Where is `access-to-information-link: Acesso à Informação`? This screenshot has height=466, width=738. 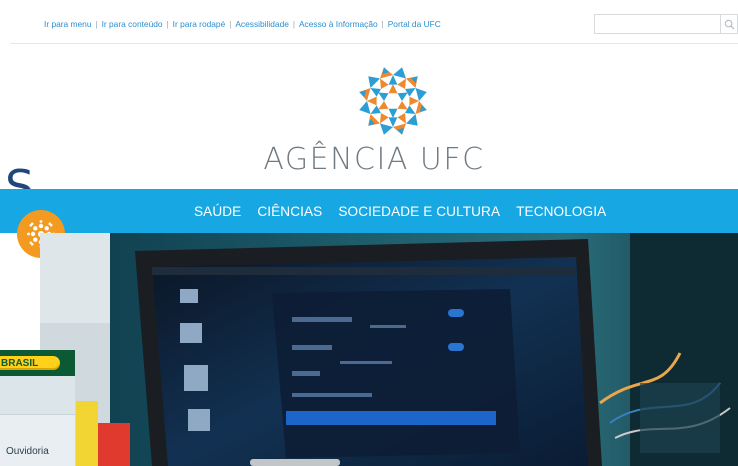 access-to-information-link: Acesso à Informação is located at coordinates (338, 24).